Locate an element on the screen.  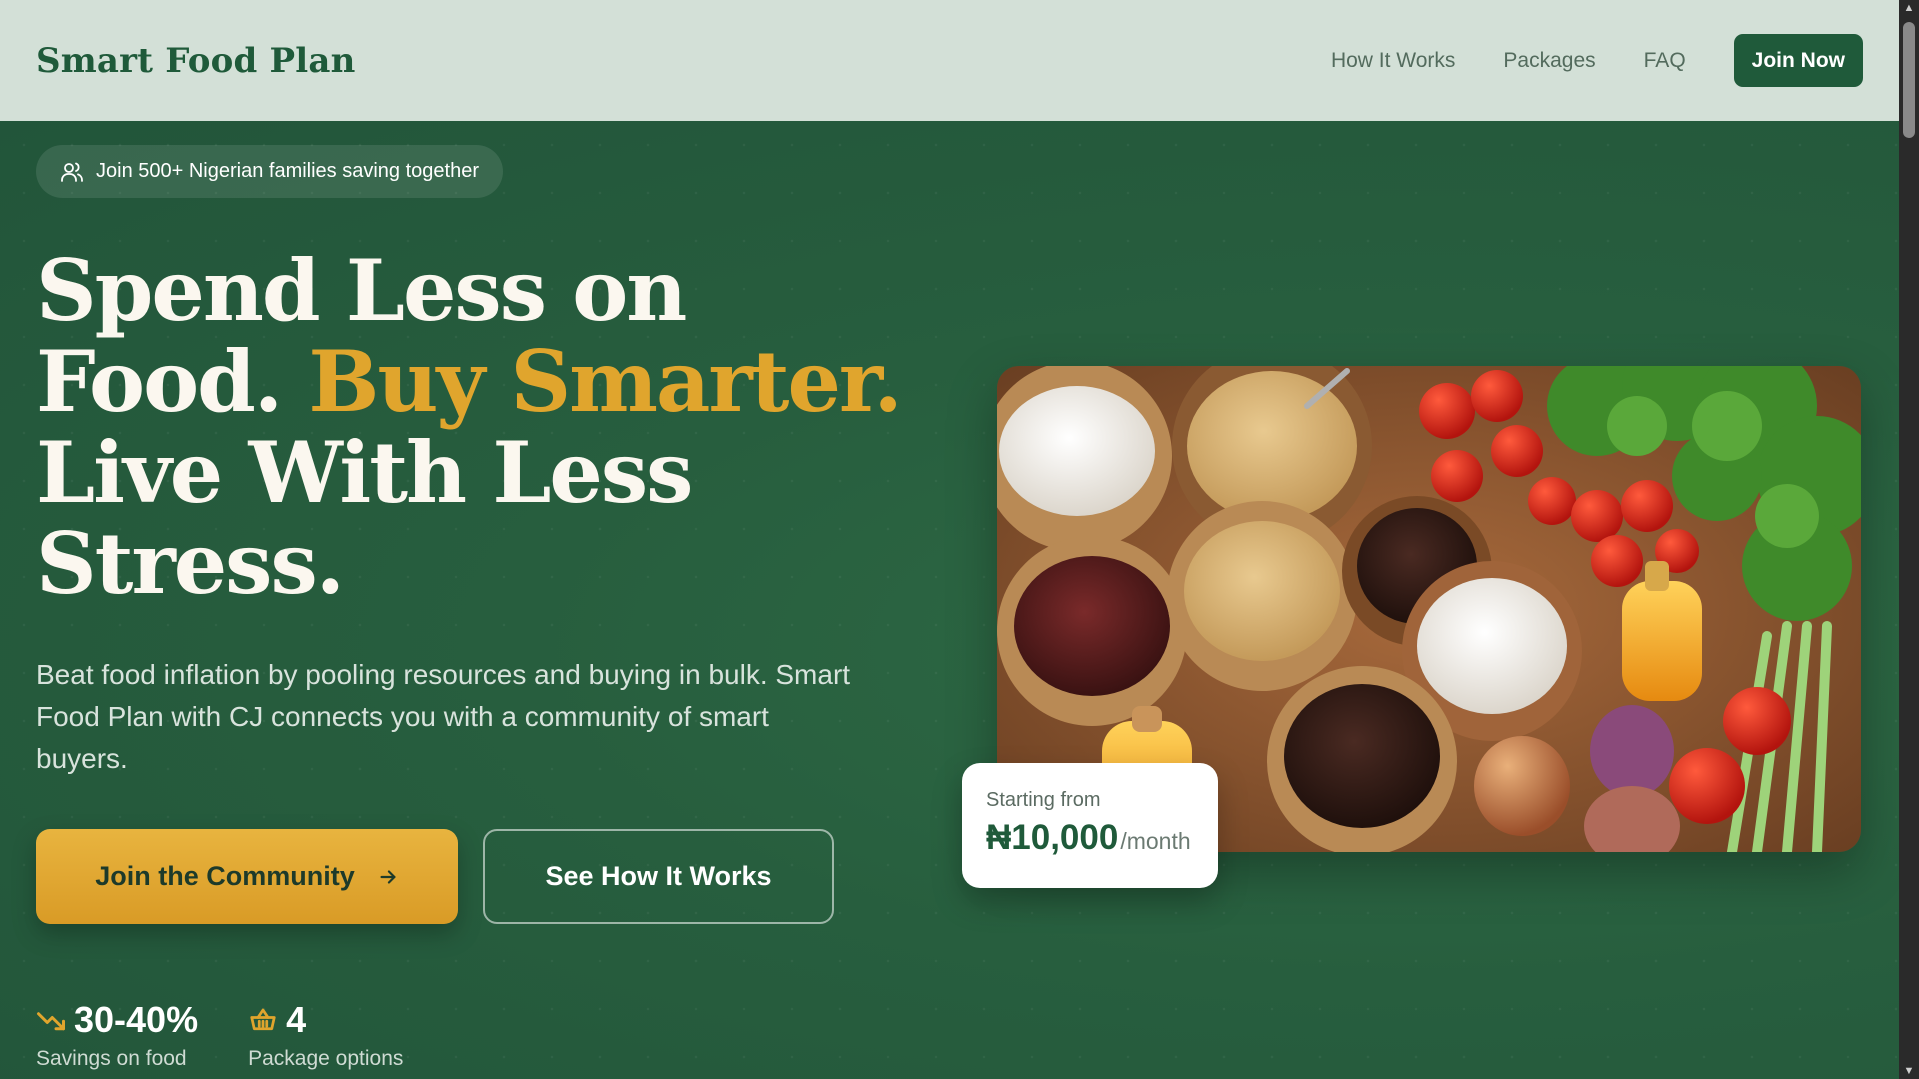
price-card: Starting from ₦10,000 /month is located at coordinates (1090, 825).